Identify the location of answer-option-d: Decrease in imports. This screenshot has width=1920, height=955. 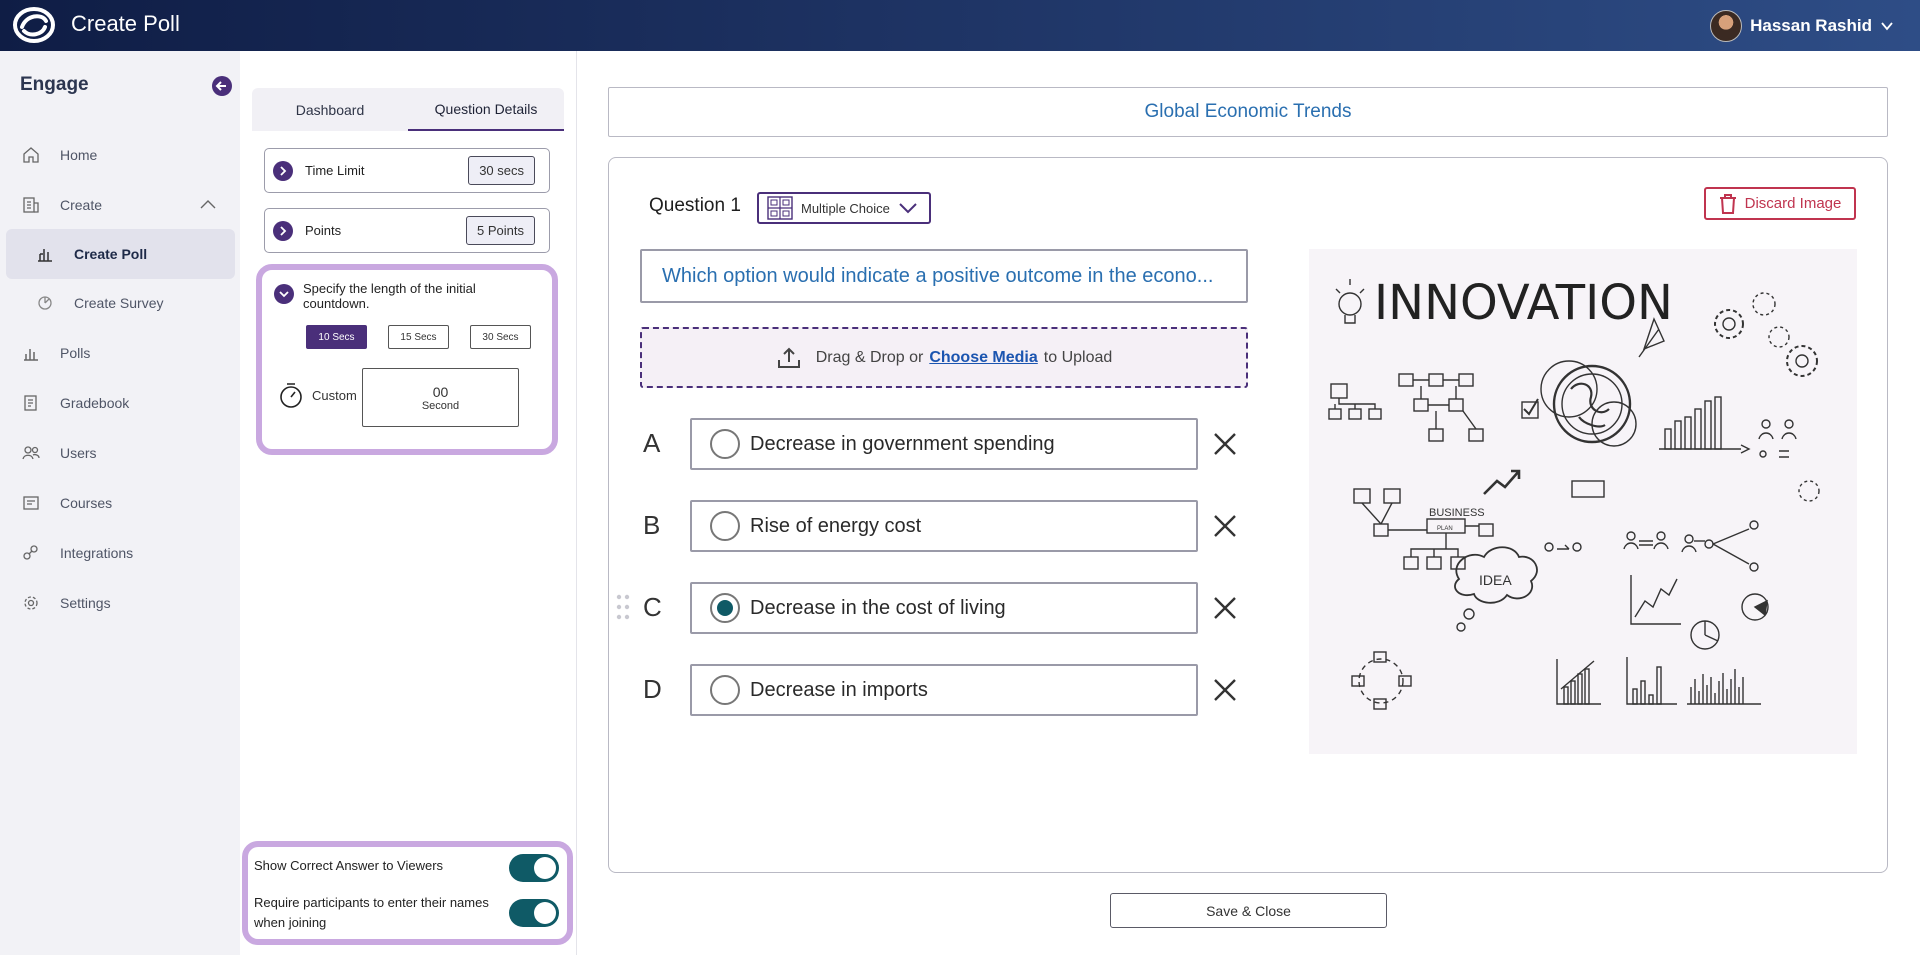
(944, 690).